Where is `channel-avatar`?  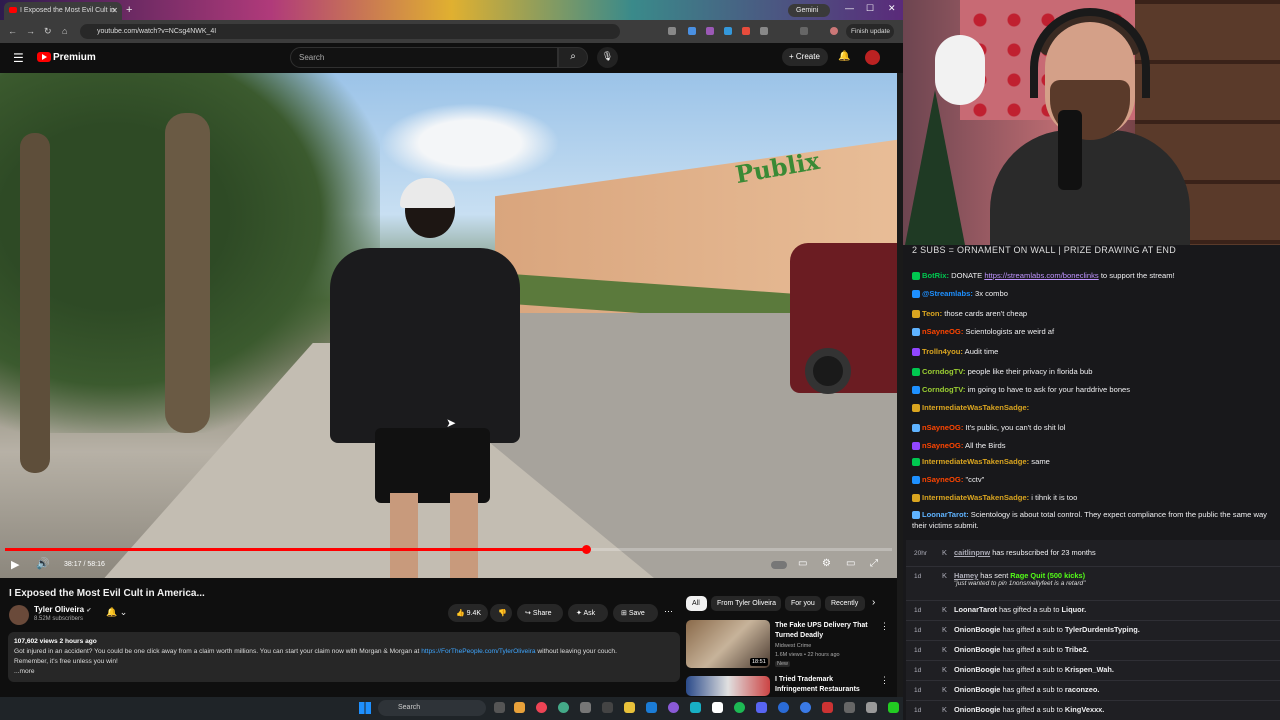 channel-avatar is located at coordinates (19, 615).